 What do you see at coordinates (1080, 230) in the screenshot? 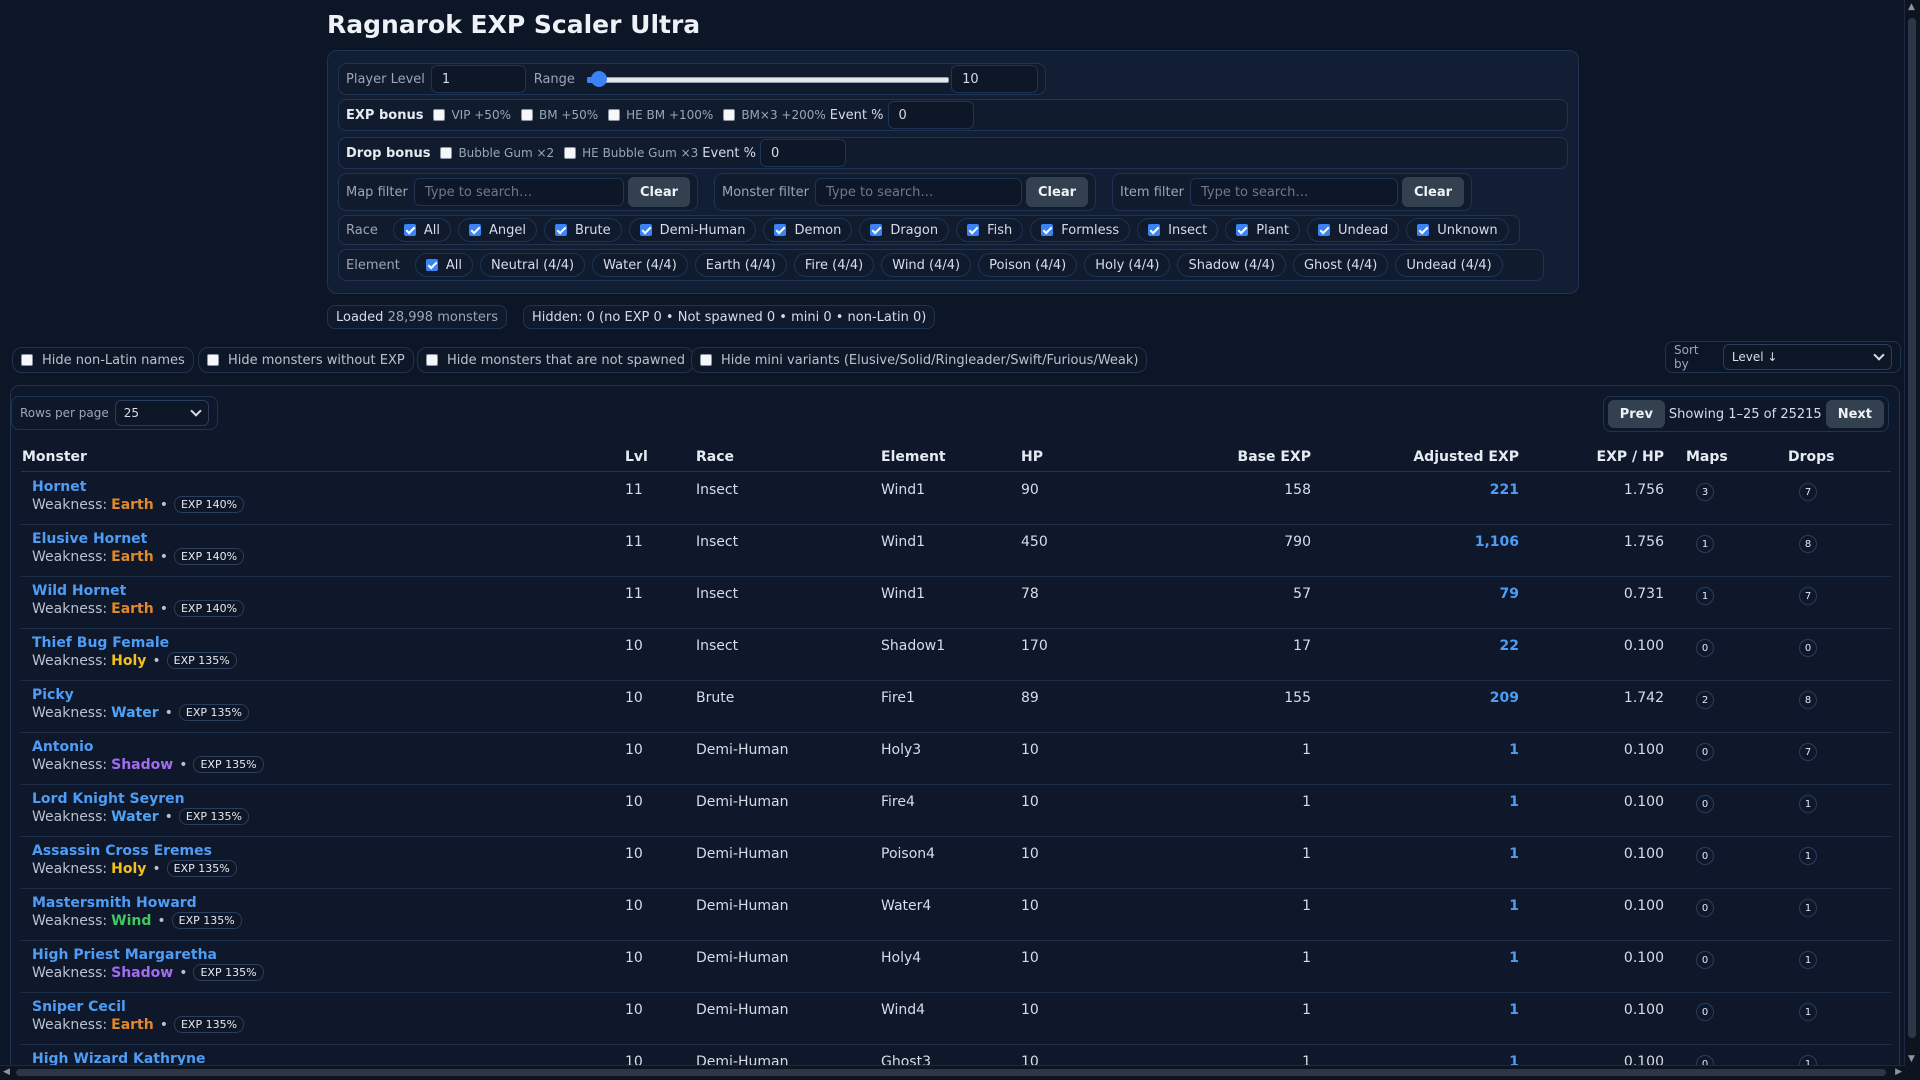
I see `race-chip-formless: Formless` at bounding box center [1080, 230].